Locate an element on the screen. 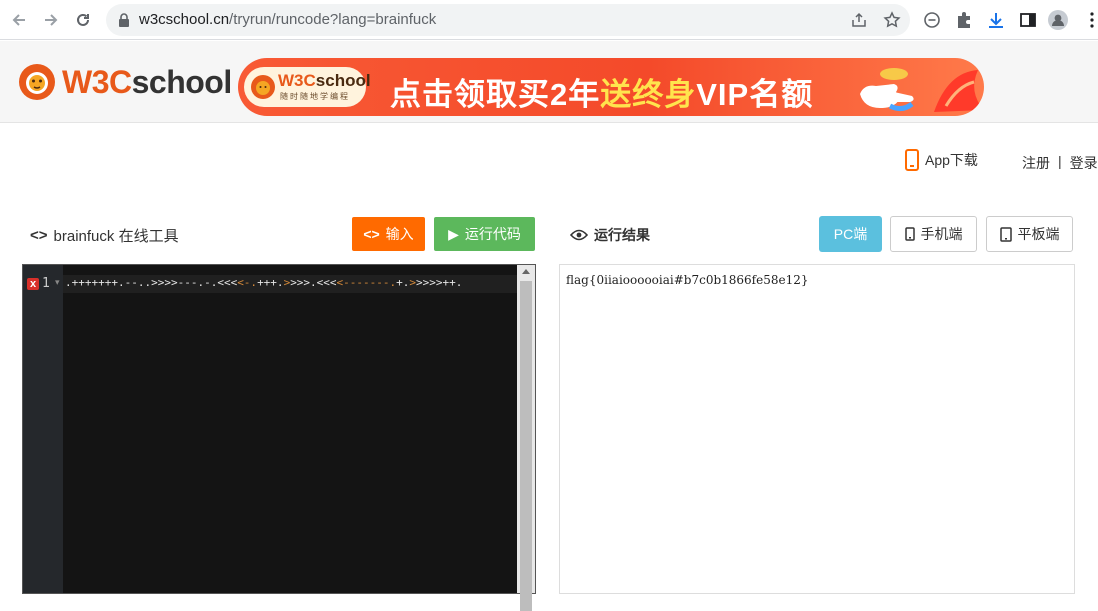 The width and height of the screenshot is (1098, 611). share-icon is located at coordinates (859, 20).